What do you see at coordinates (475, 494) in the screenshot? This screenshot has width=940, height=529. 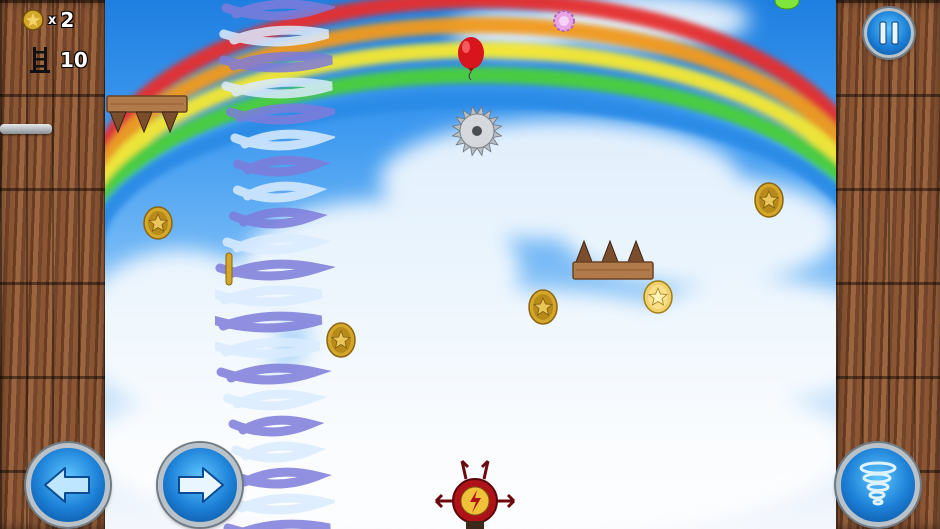 I see `player-character` at bounding box center [475, 494].